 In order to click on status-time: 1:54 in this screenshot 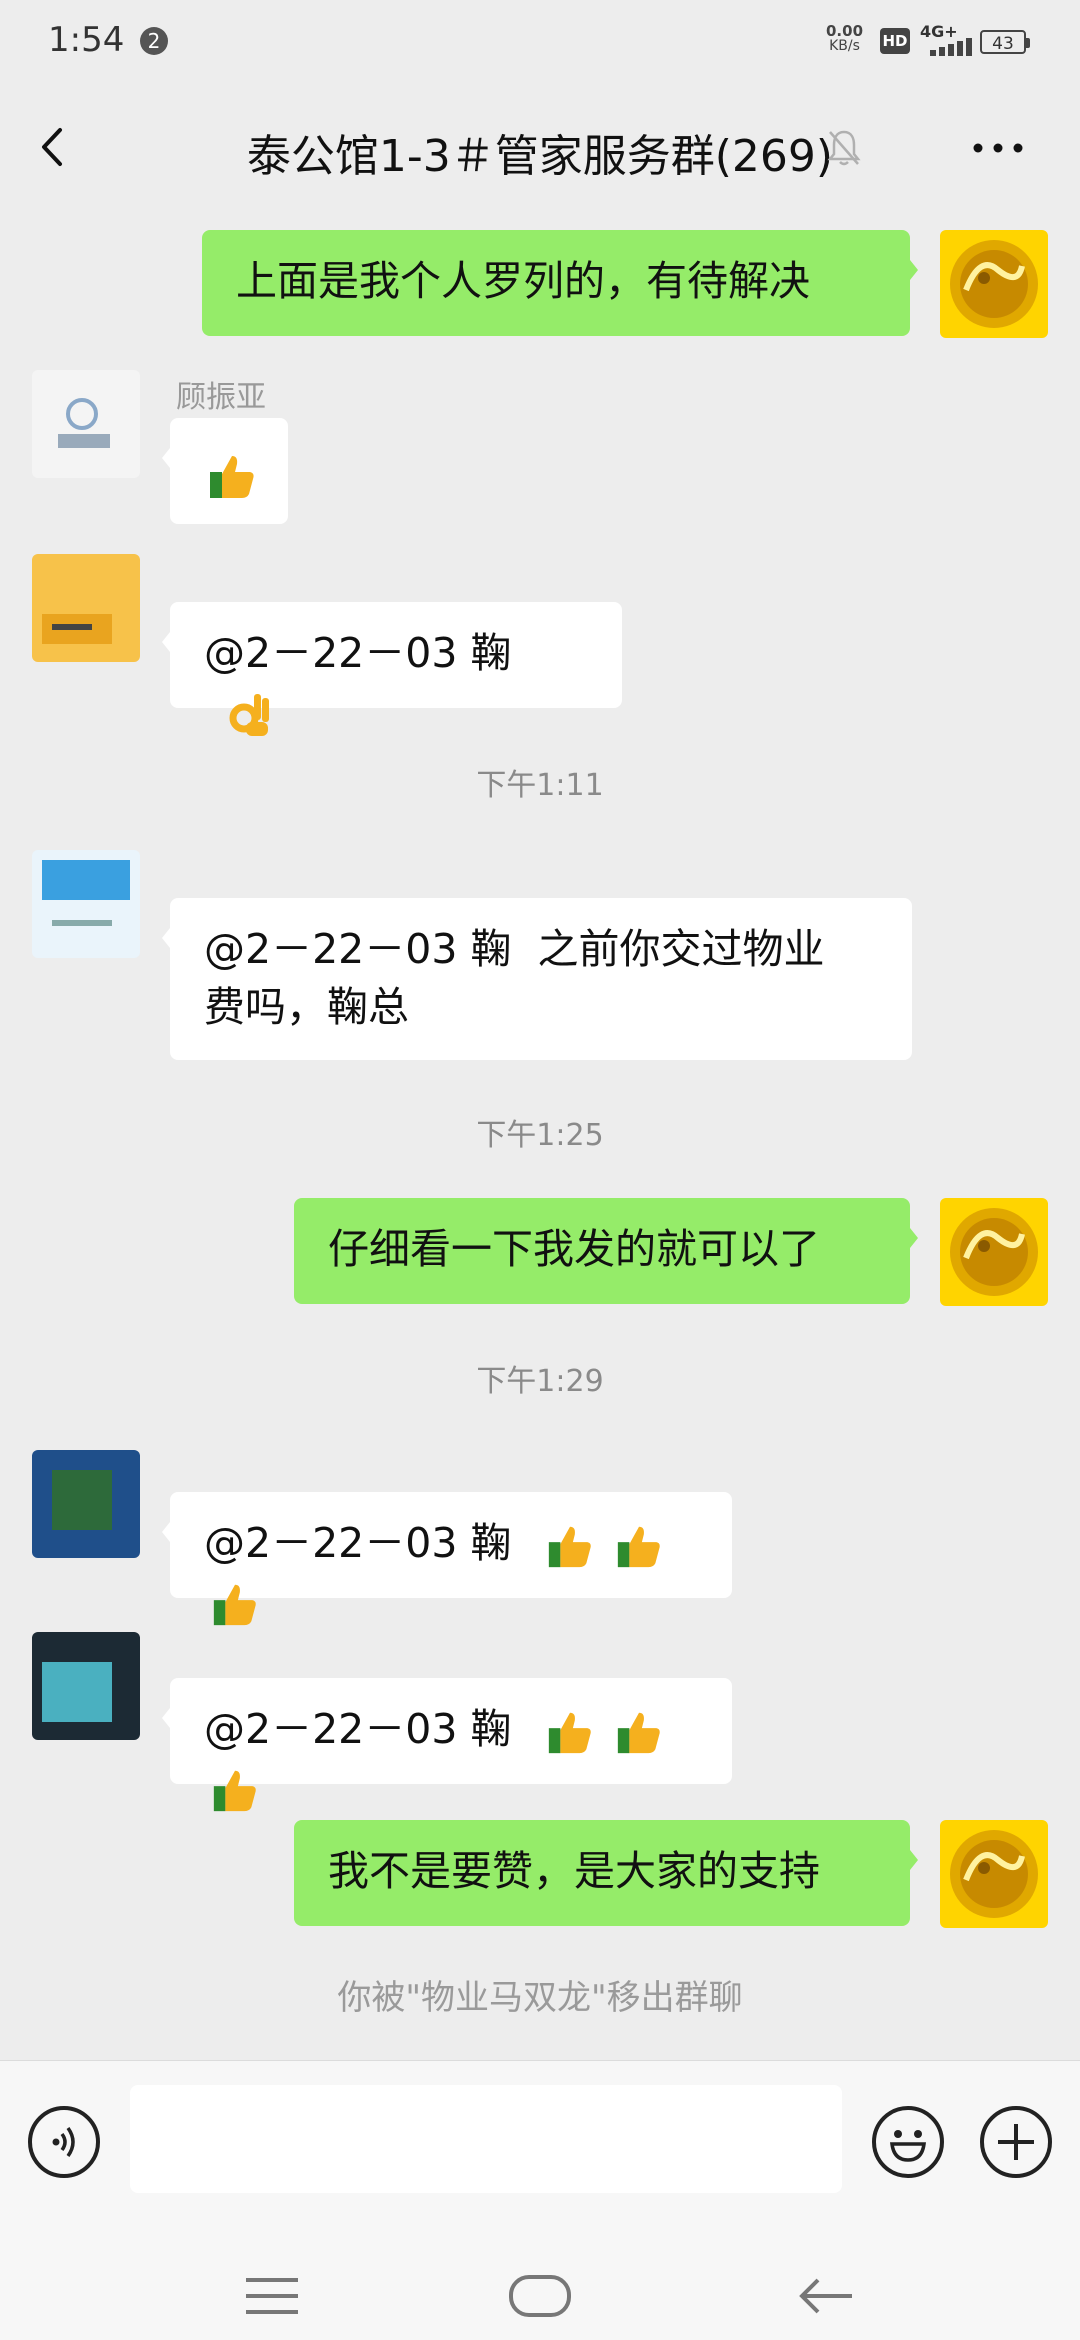, I will do `click(86, 40)`.